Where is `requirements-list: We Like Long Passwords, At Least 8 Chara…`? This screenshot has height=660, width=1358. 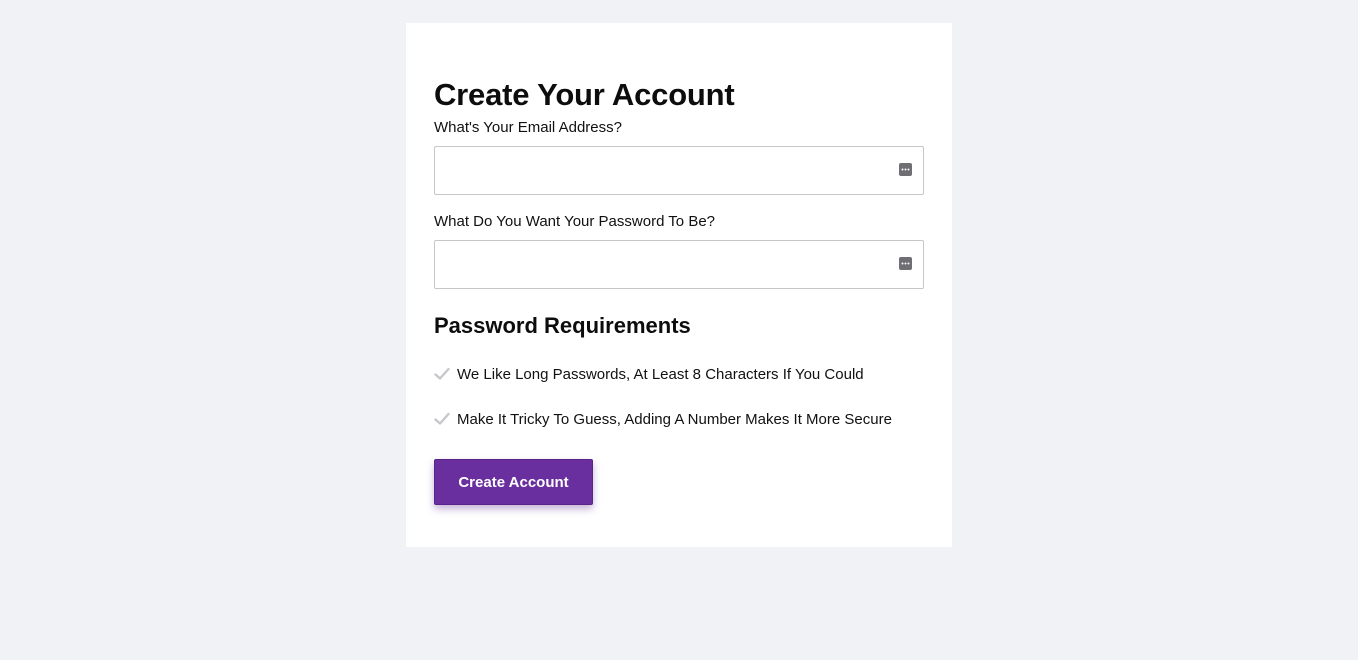 requirements-list: We Like Long Passwords, At Least 8 Chara… is located at coordinates (663, 411).